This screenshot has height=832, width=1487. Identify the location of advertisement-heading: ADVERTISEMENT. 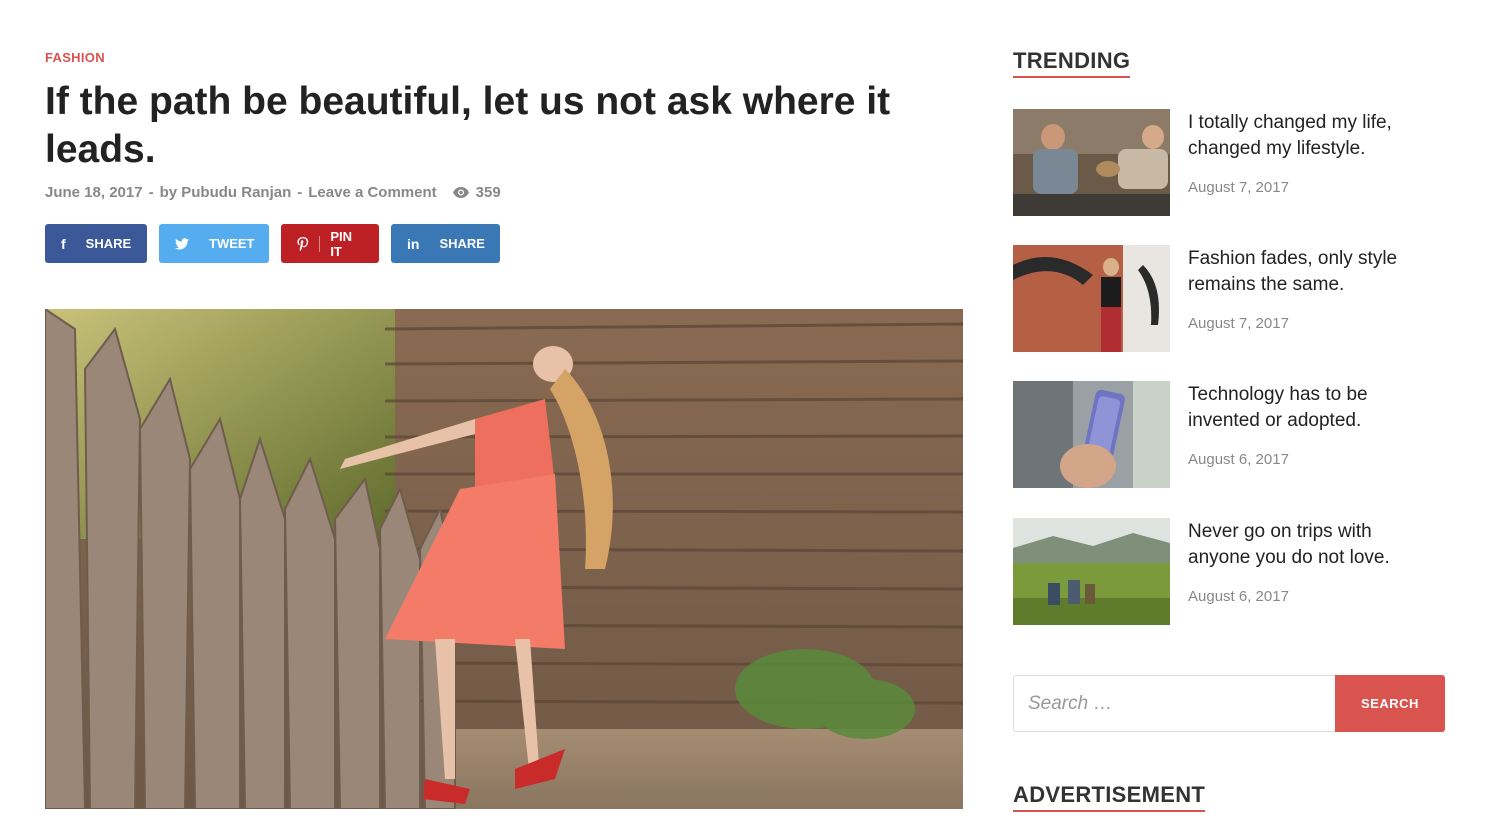
(1109, 797).